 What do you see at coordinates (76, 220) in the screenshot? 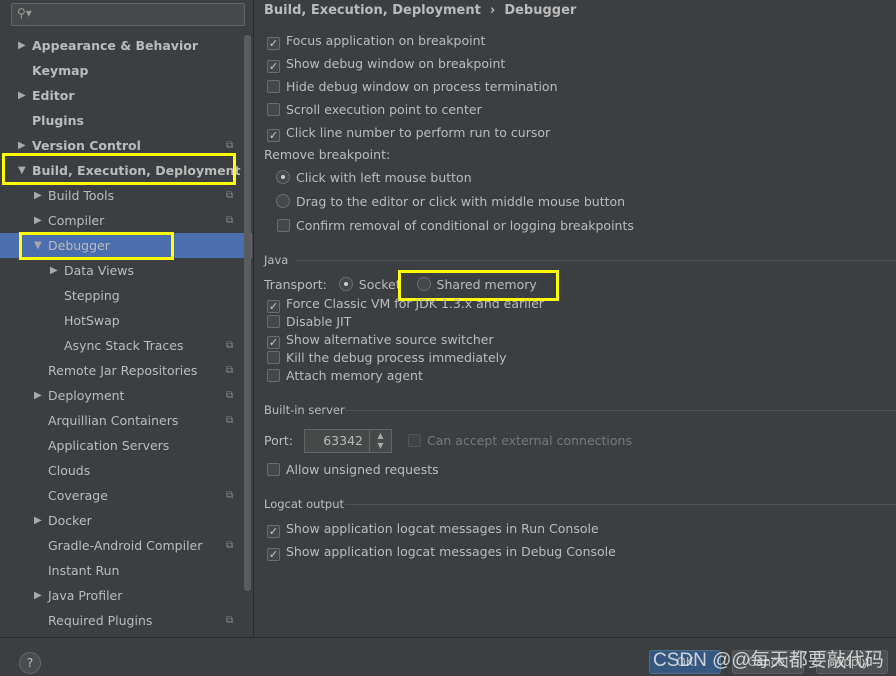
I see `sidebar-item-label: Compiler` at bounding box center [76, 220].